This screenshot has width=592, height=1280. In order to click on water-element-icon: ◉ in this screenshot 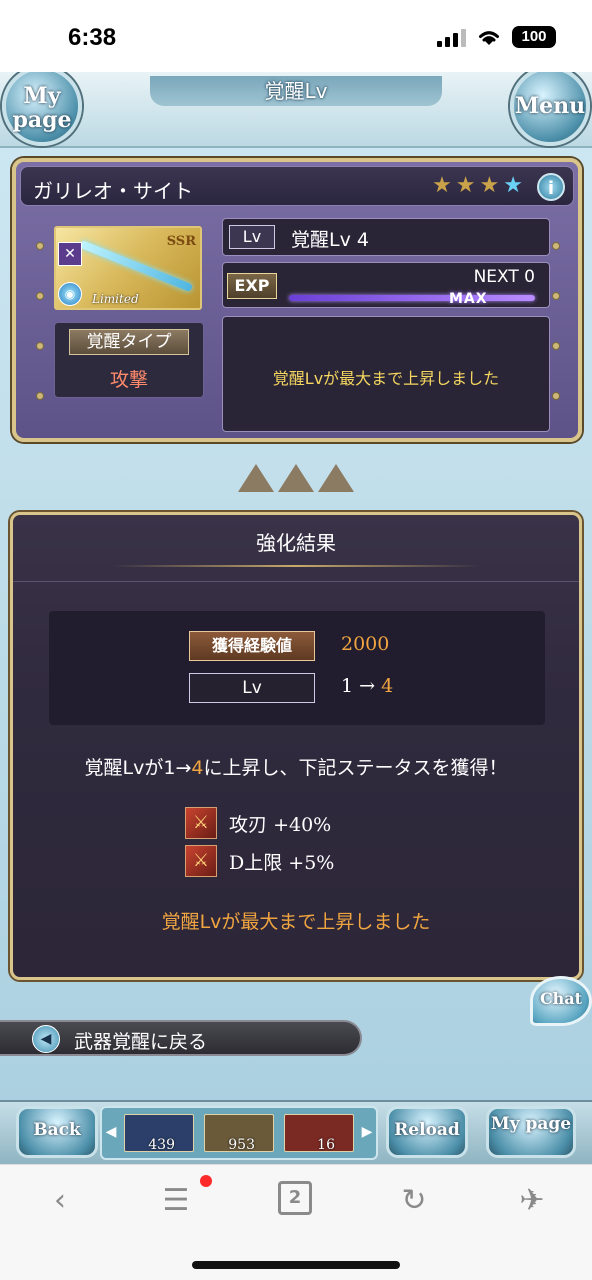, I will do `click(70, 294)`.